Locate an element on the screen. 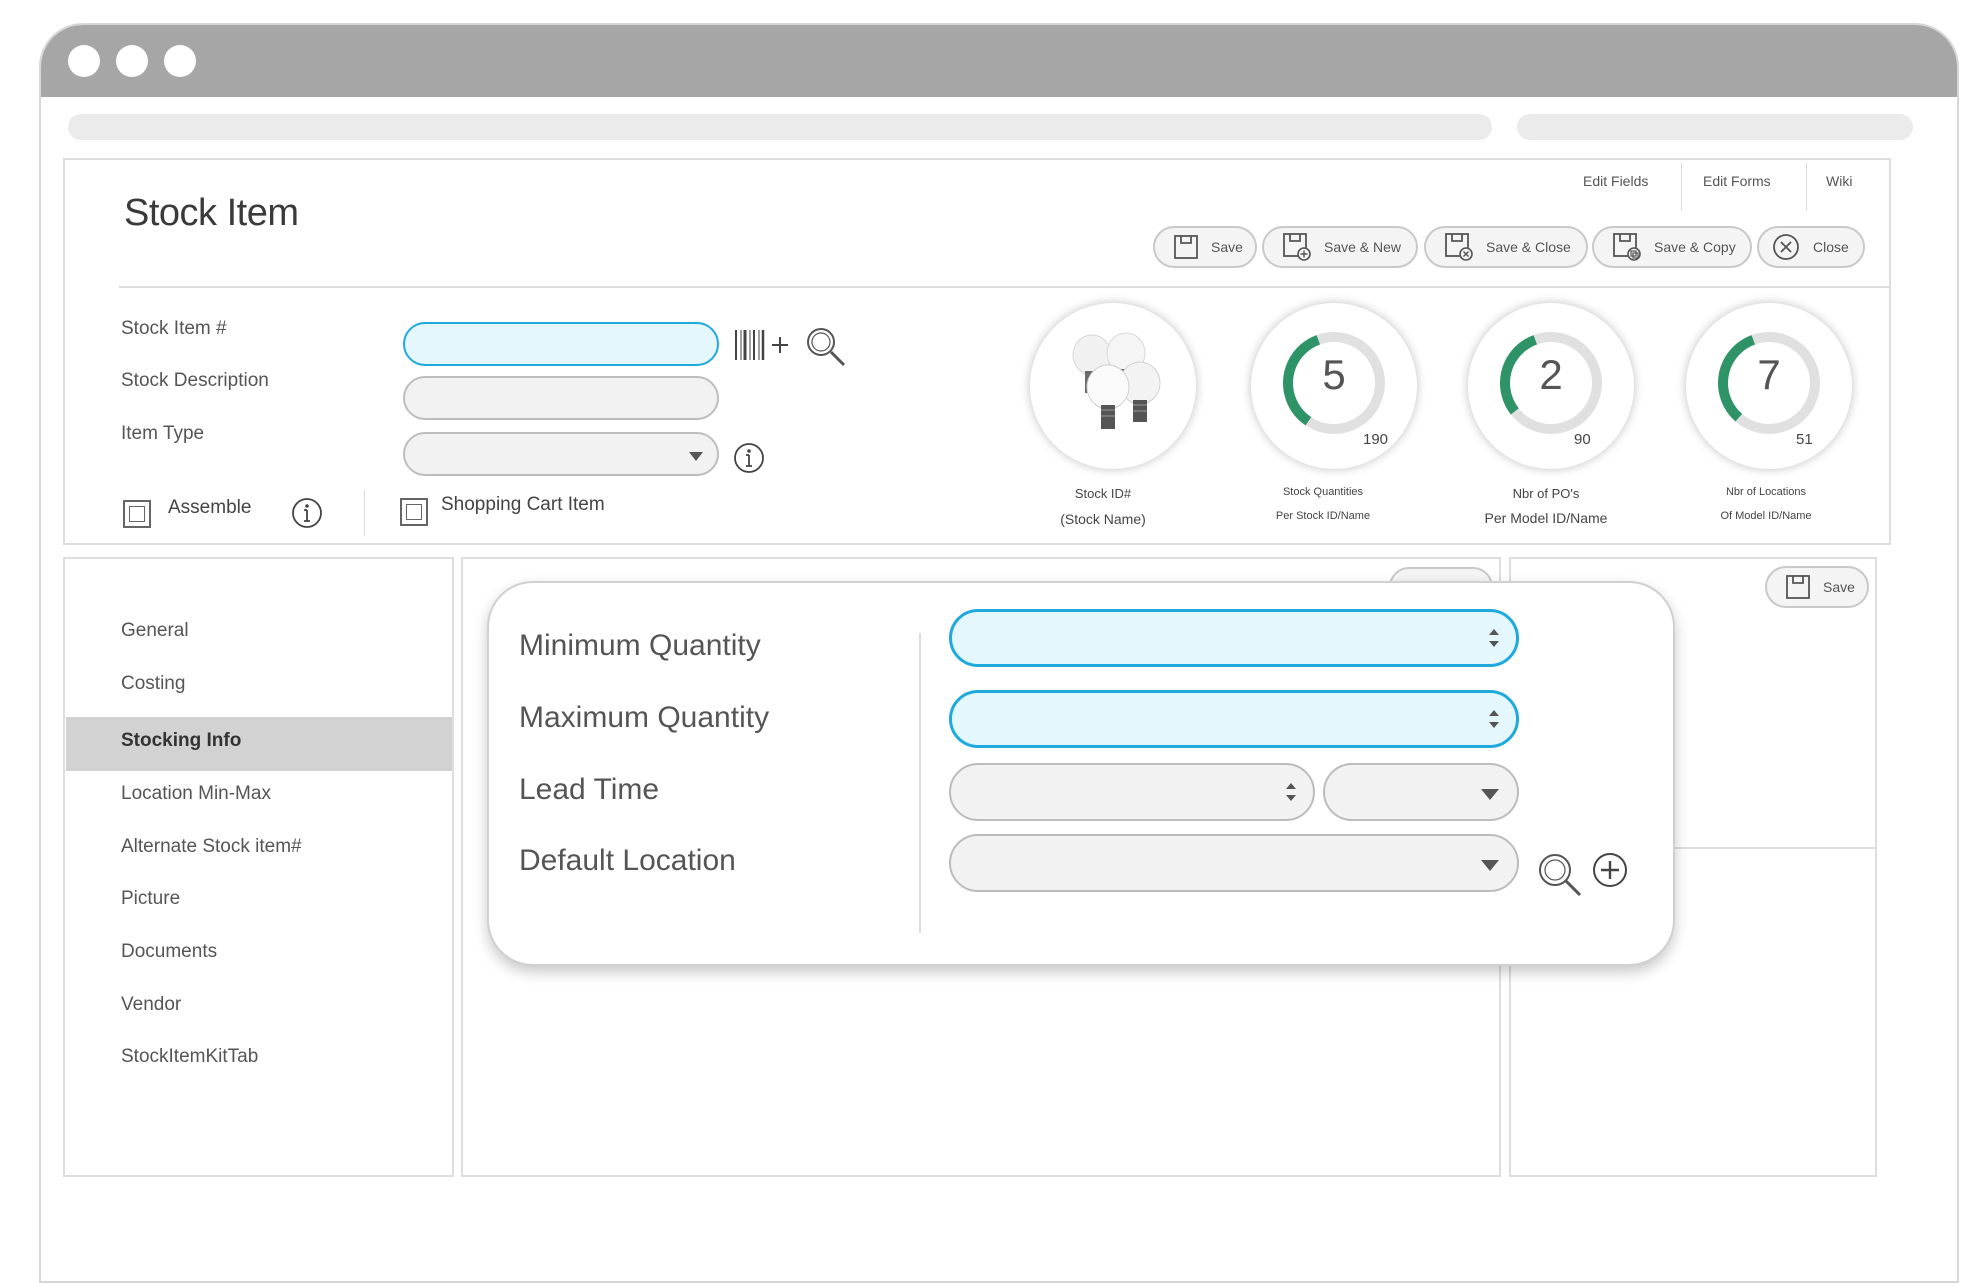  window-titlebar is located at coordinates (999, 61).